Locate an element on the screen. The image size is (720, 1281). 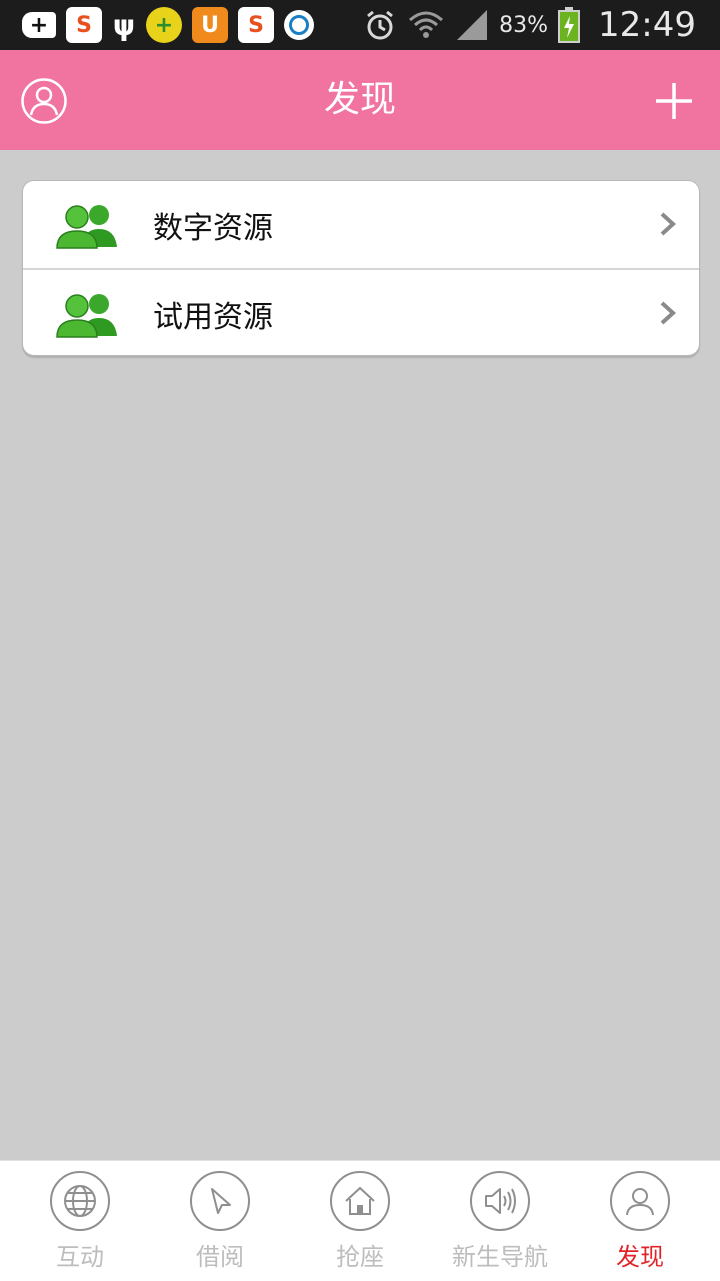
tab-label: 发现 is located at coordinates (640, 1257).